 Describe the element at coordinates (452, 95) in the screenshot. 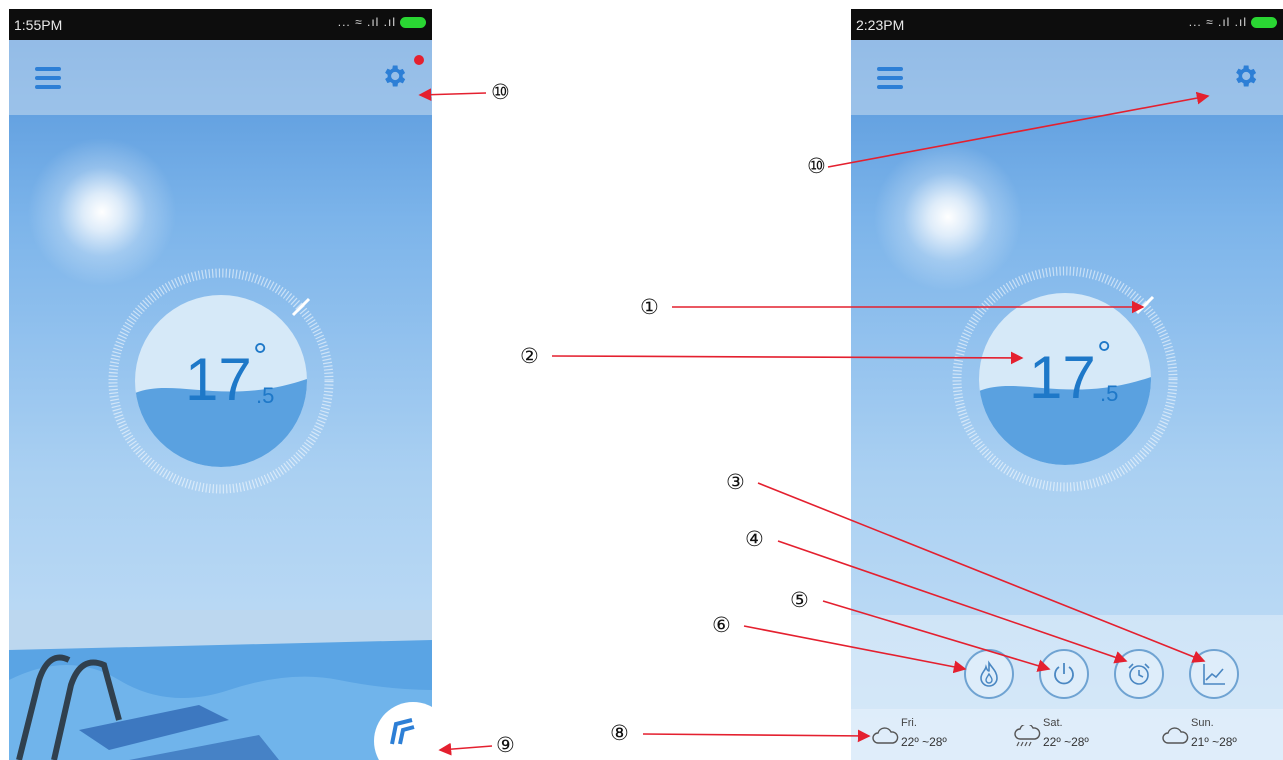

I see `arrow-10-left` at that location.